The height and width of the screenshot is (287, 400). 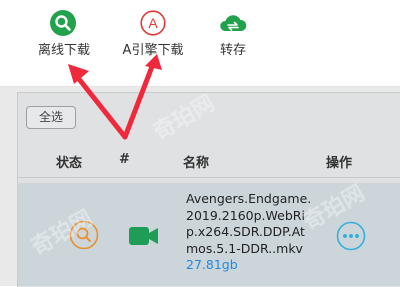 What do you see at coordinates (233, 34) in the screenshot?
I see `save-to-drive-button: 转存` at bounding box center [233, 34].